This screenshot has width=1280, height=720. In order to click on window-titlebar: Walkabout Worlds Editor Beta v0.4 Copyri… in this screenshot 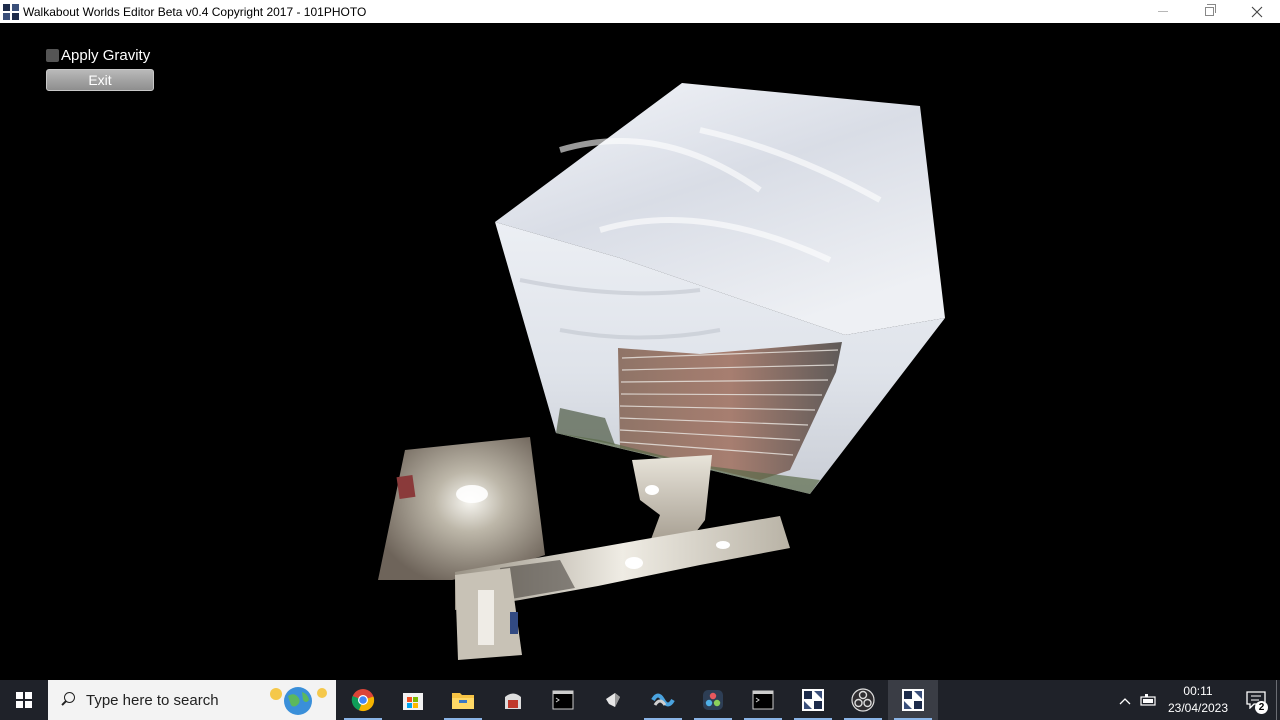, I will do `click(640, 11)`.